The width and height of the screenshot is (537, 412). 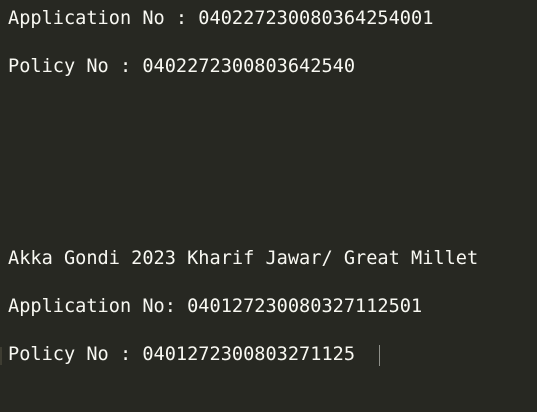 What do you see at coordinates (182, 354) in the screenshot?
I see `policy-number-line-2: Policy No : 0401272300803271125` at bounding box center [182, 354].